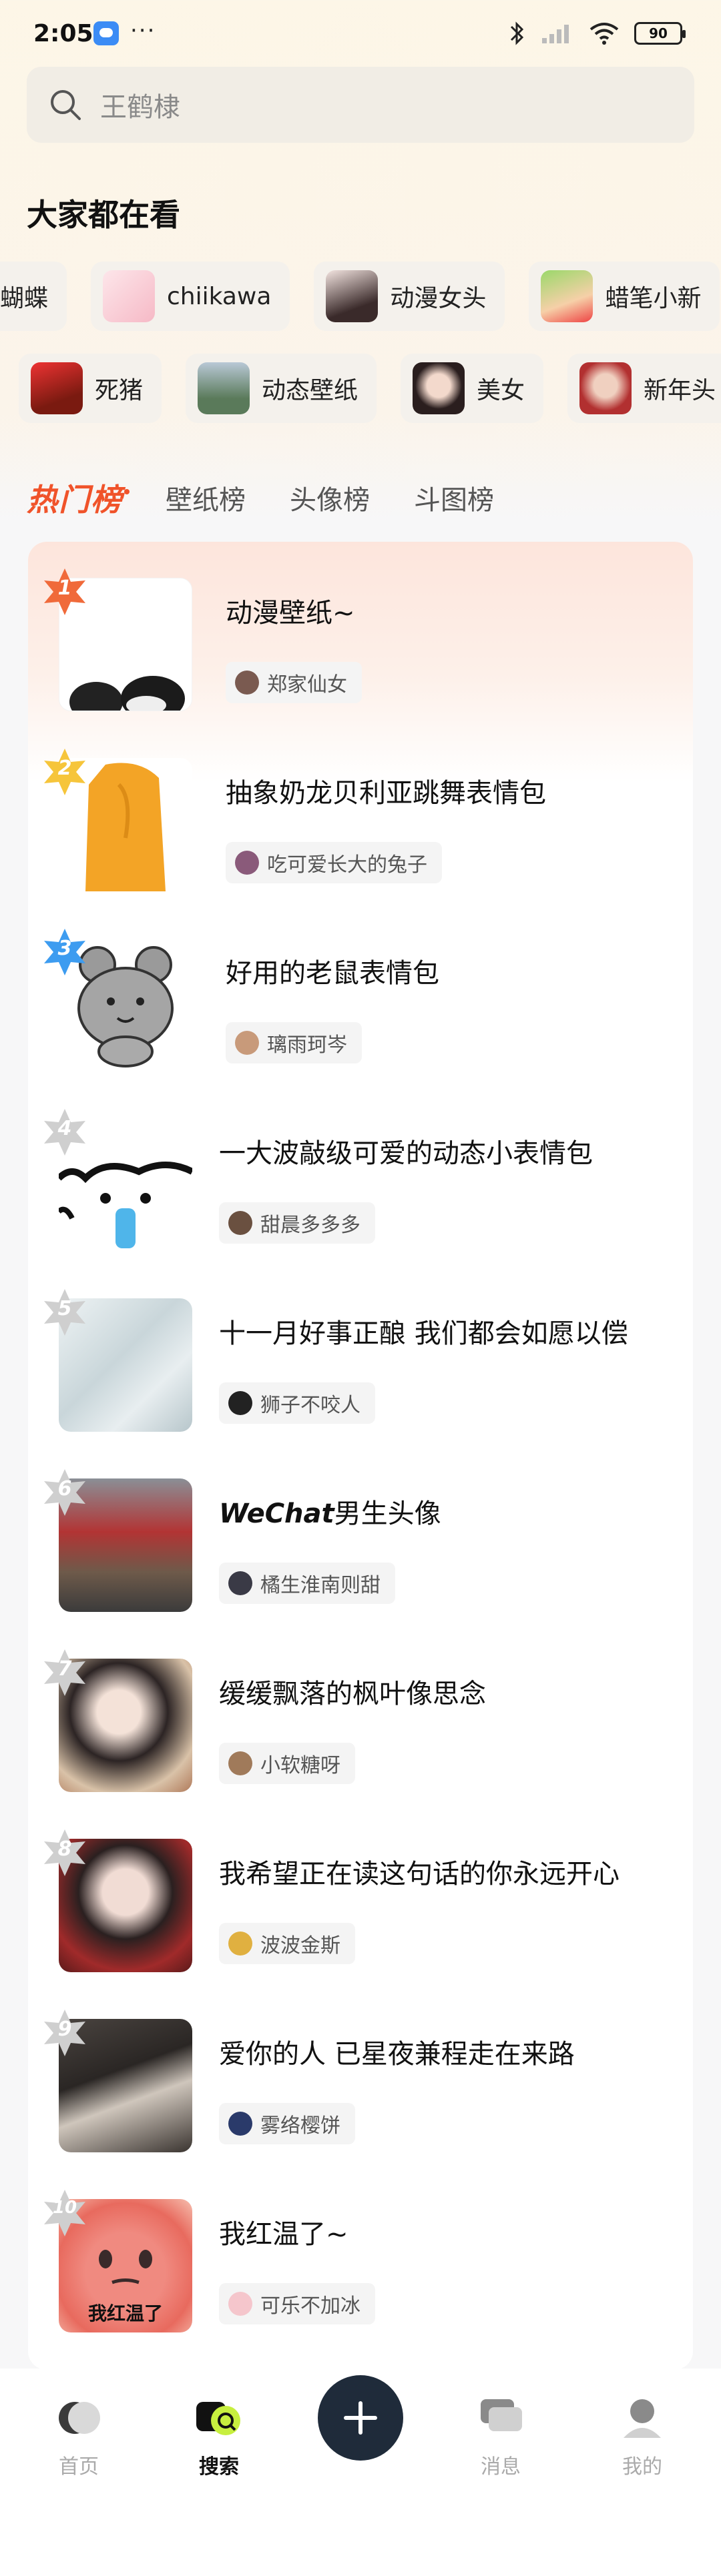 The height and width of the screenshot is (2576, 721). I want to click on app-notification-icon, so click(106, 33).